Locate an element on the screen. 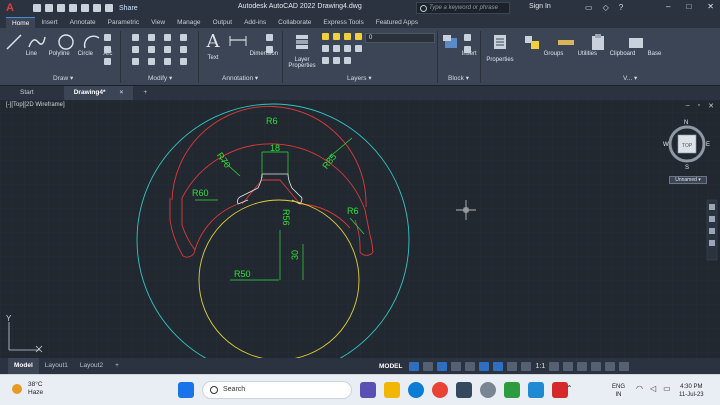 The width and height of the screenshot is (720, 405). tab-model: Model is located at coordinates (23, 366).